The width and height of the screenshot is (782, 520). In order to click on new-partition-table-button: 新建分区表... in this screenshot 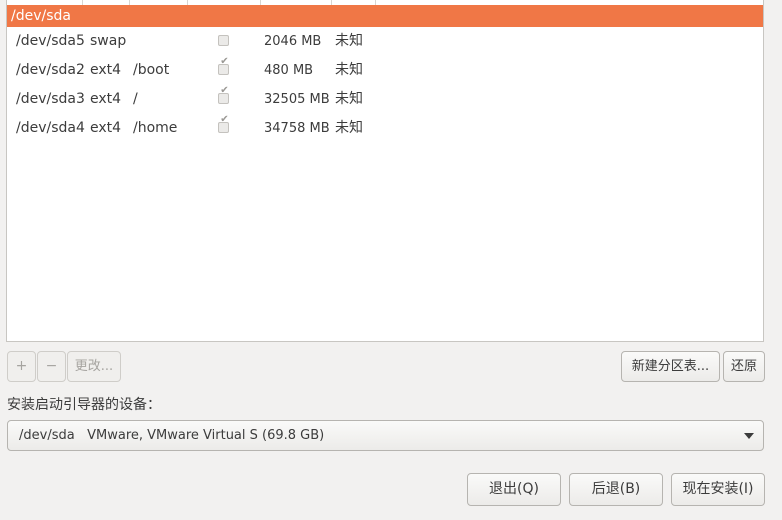, I will do `click(670, 366)`.